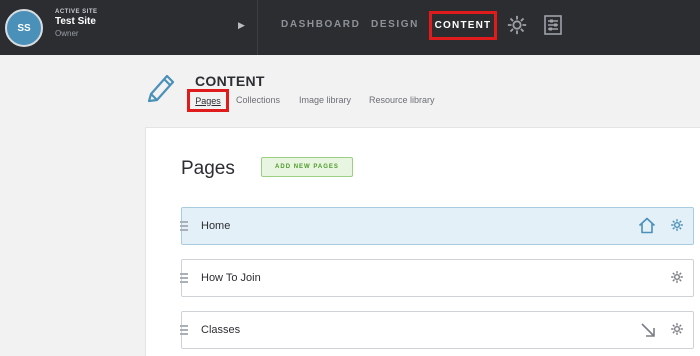  Describe the element at coordinates (325, 100) in the screenshot. I see `subnav-image-library: Image library` at that location.